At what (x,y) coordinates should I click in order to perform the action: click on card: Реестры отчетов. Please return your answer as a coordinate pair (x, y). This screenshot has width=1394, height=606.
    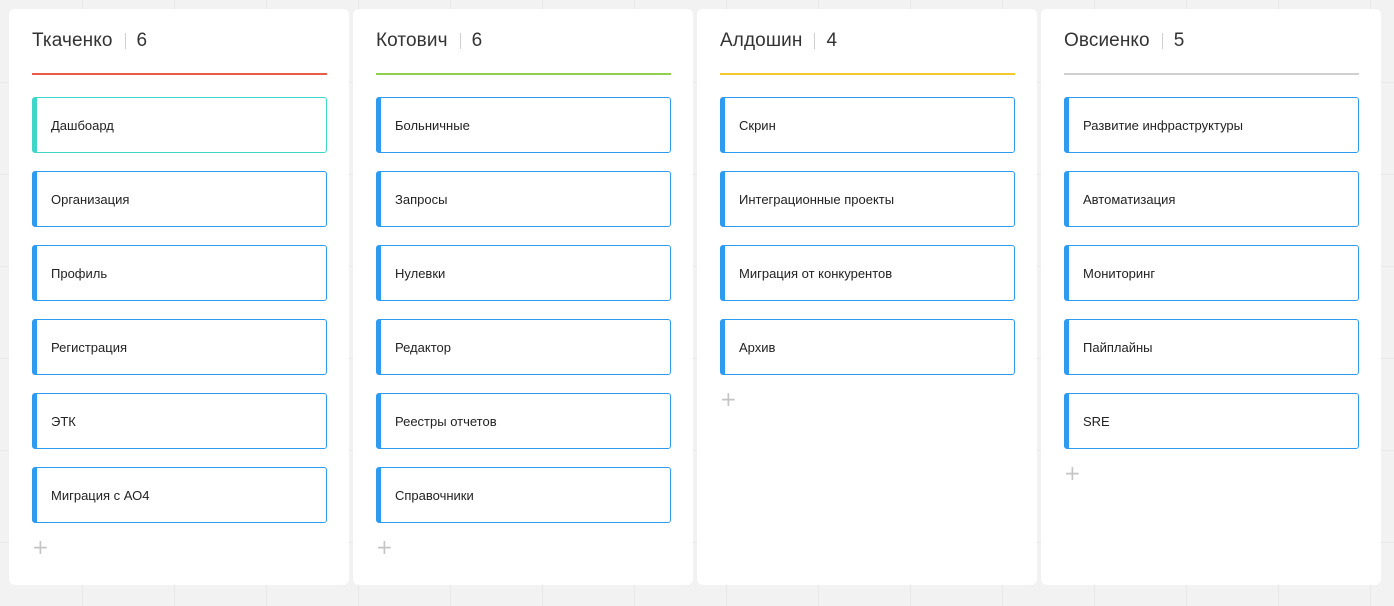
    Looking at the image, I should click on (523, 421).